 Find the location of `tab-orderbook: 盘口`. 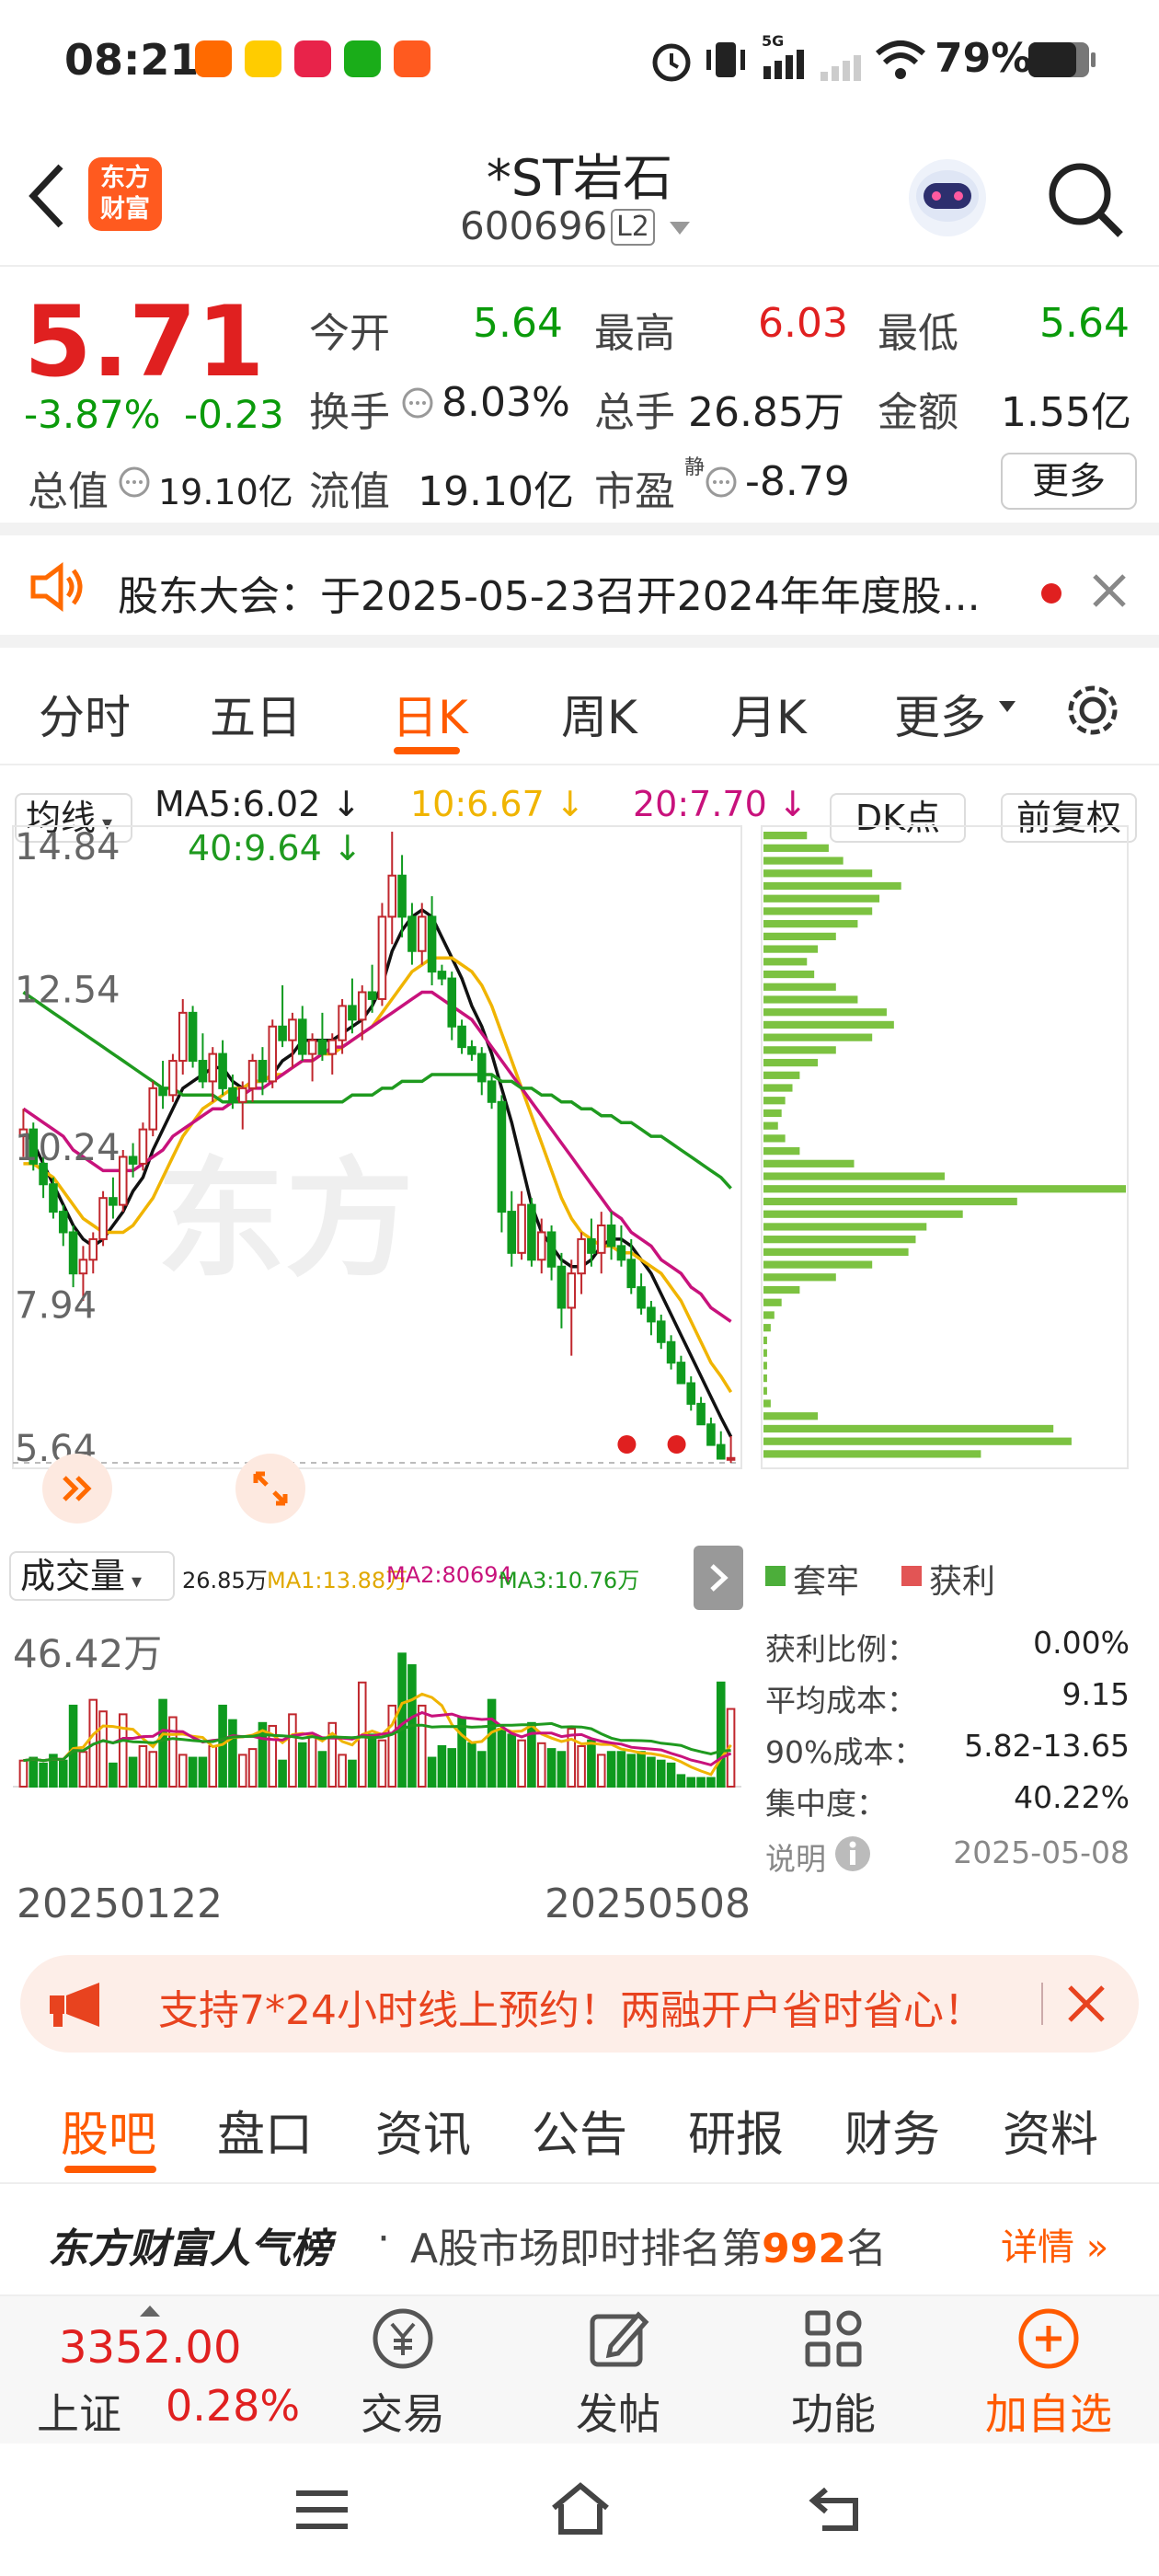

tab-orderbook: 盘口 is located at coordinates (265, 2130).